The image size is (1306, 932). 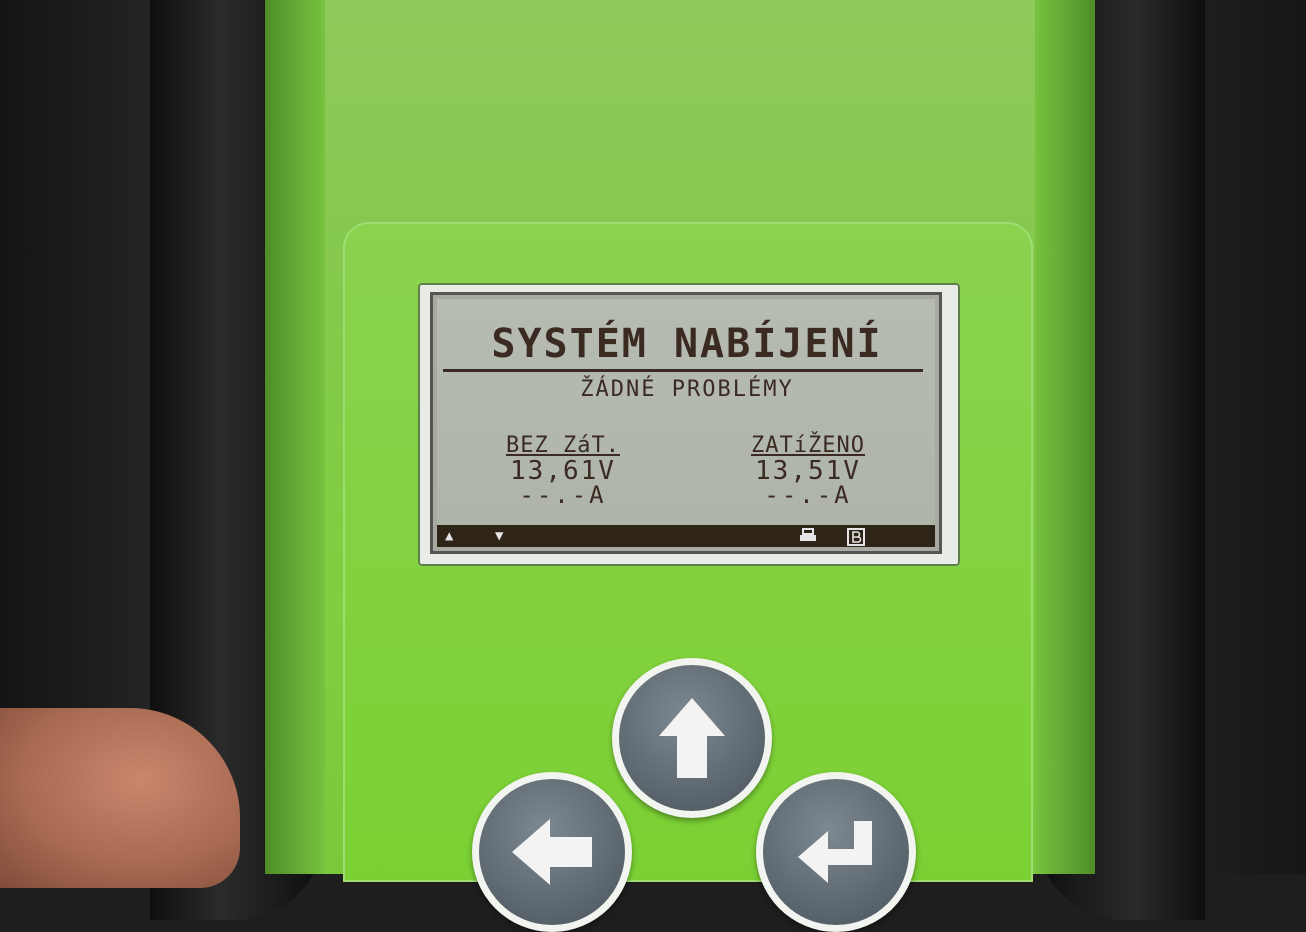 I want to click on unloaded-column: BEZ ZáT. 13,61V --.-A, so click(x=563, y=470).